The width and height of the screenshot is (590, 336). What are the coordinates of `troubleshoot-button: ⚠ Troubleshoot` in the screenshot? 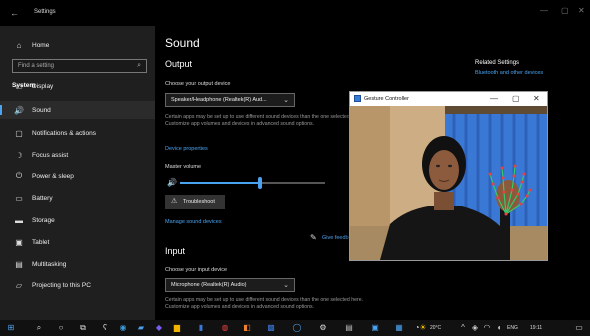 It's located at (195, 202).